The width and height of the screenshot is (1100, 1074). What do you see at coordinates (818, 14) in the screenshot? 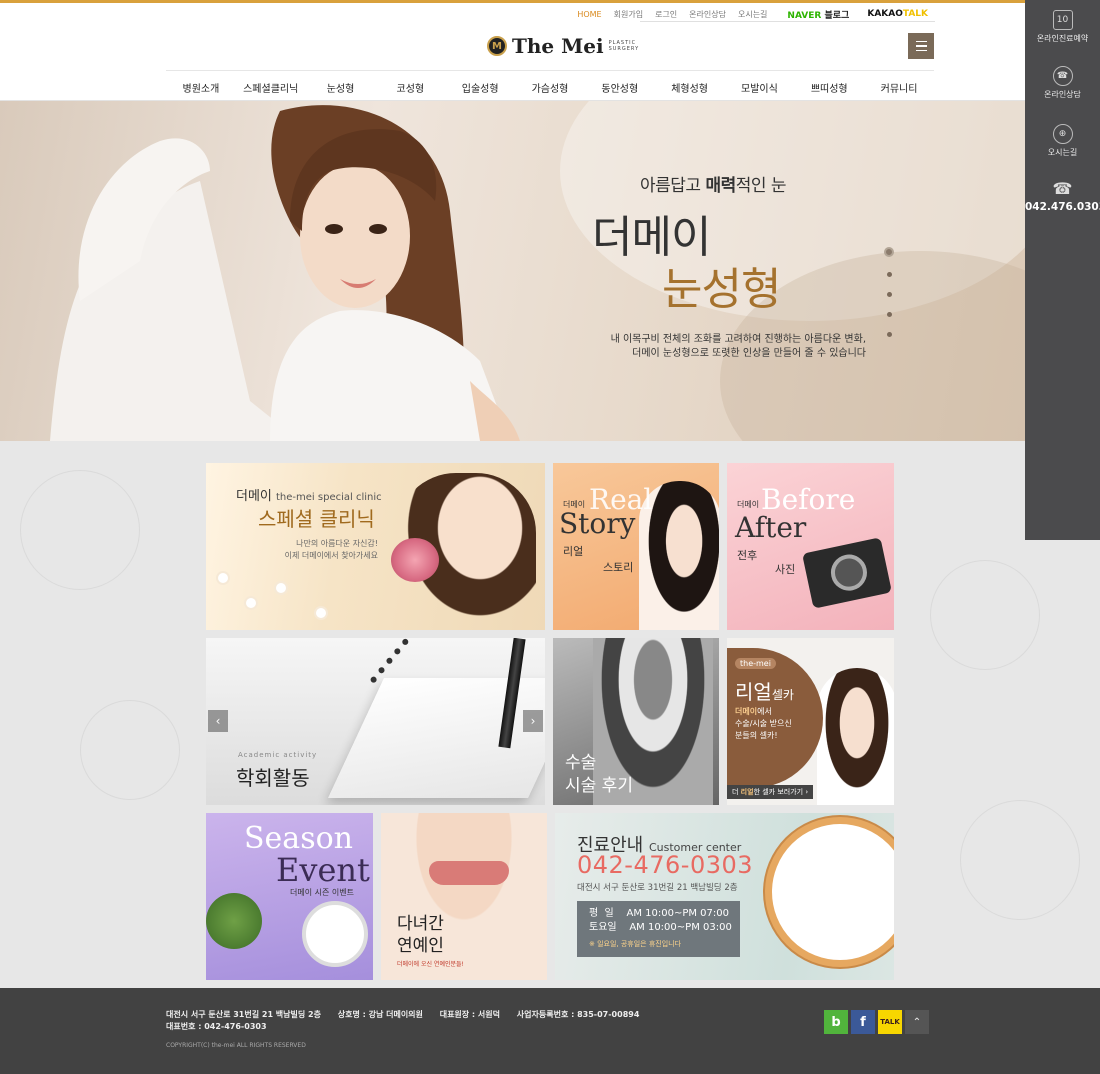
I see `naver-blog-link: NAVER 블로그` at bounding box center [818, 14].